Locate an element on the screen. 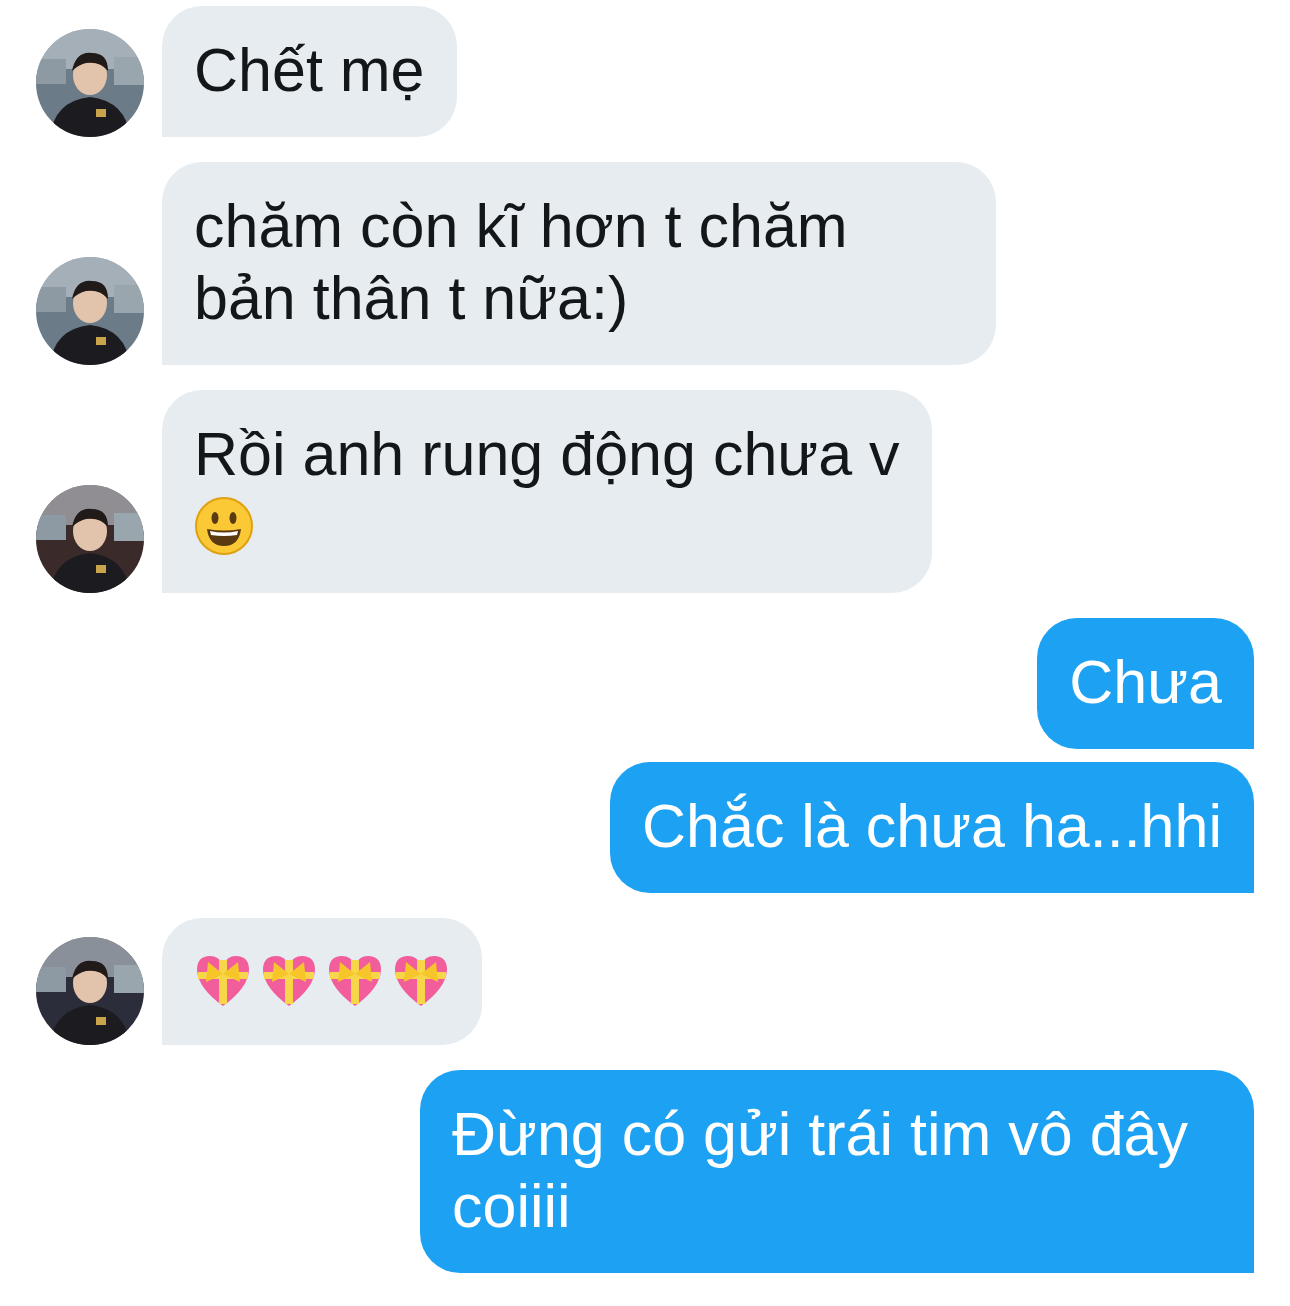  smiley-icon is located at coordinates (224, 526).